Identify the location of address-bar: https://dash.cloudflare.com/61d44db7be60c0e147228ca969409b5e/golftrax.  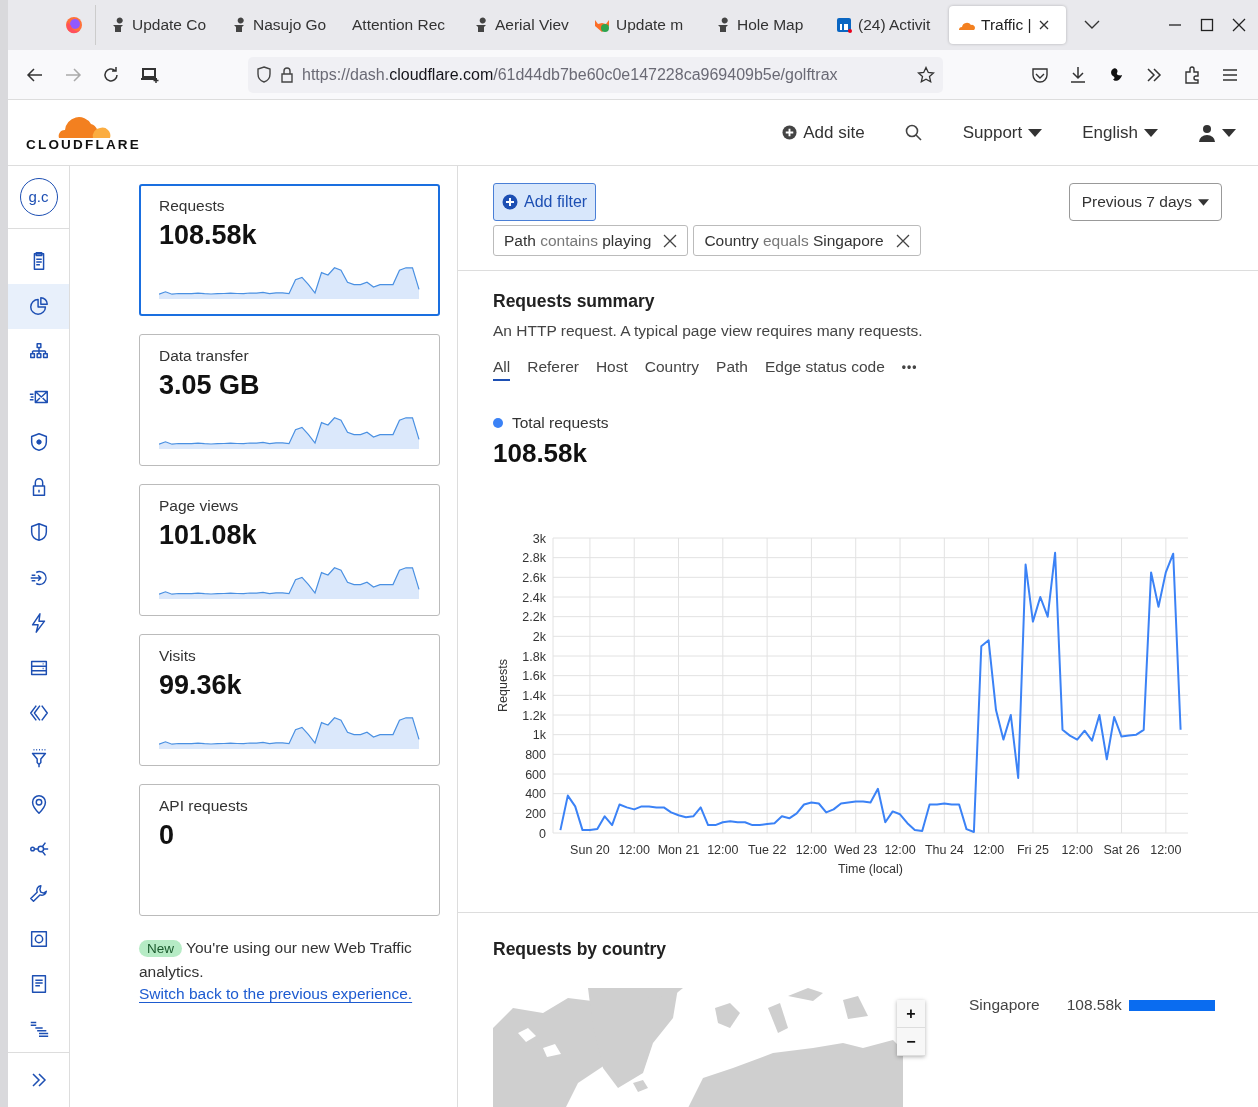
(595, 74).